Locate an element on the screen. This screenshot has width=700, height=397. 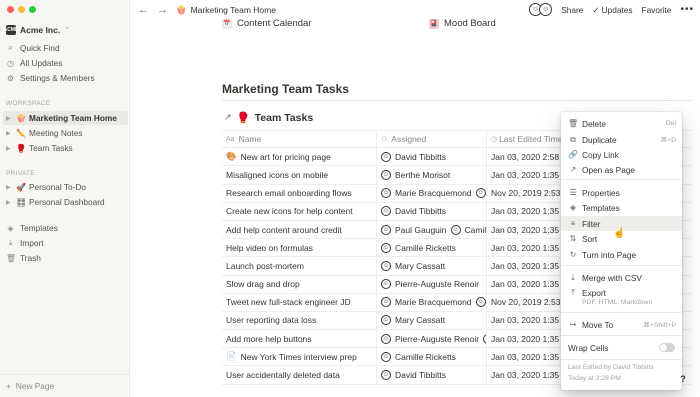
collaborator-avatars: ☺ ☺ is located at coordinates (541, 9).